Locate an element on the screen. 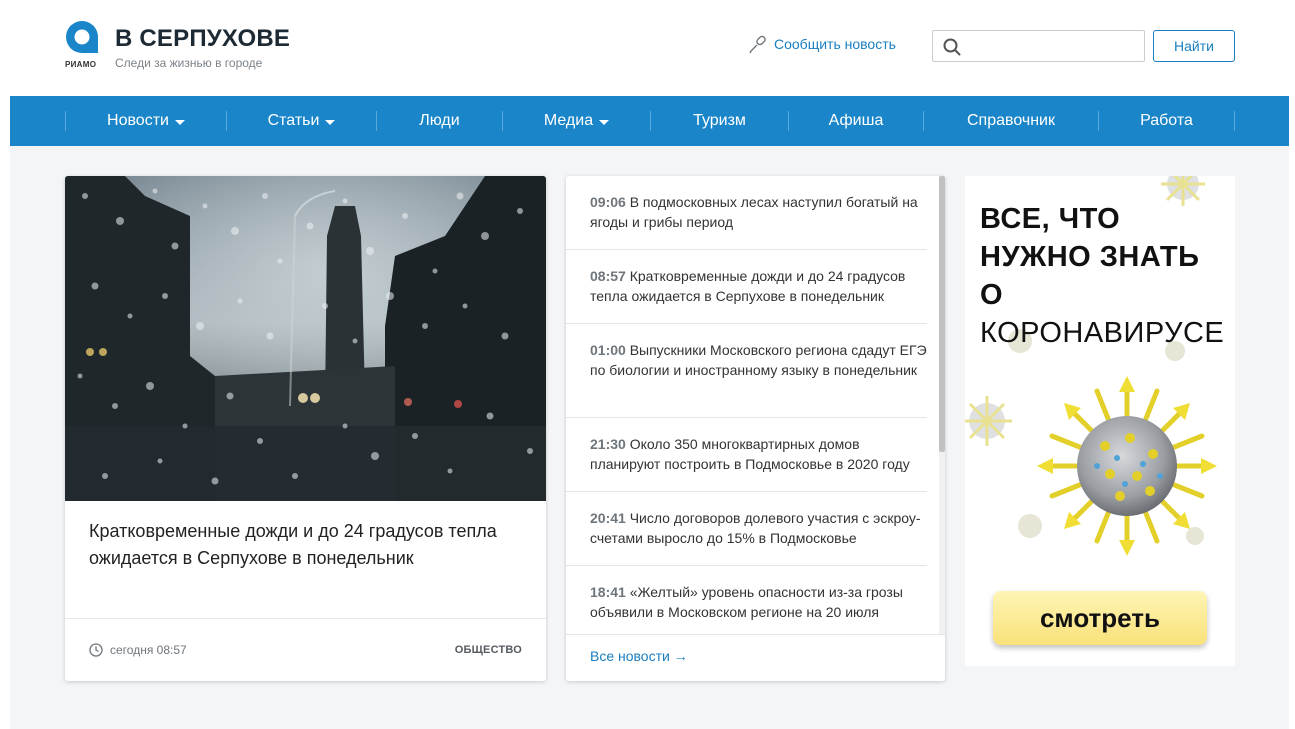  banner-watch-button: смотреть is located at coordinates (1100, 618).